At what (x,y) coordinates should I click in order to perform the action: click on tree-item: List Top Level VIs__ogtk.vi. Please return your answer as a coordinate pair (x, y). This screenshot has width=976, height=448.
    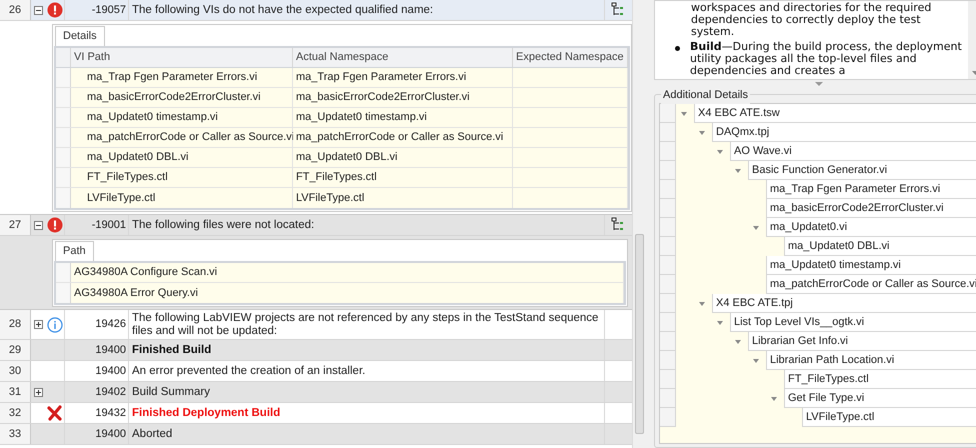
    Looking at the image, I should click on (853, 322).